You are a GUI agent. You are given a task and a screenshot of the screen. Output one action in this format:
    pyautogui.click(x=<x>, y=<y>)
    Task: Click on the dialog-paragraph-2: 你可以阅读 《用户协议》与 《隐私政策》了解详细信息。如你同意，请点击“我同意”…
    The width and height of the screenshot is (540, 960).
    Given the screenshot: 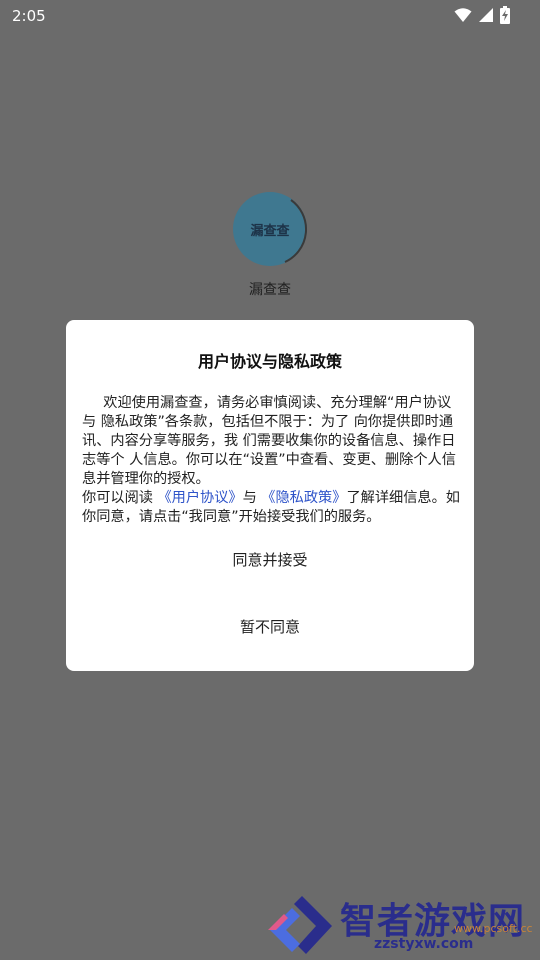 What is the action you would take?
    pyautogui.click(x=272, y=508)
    